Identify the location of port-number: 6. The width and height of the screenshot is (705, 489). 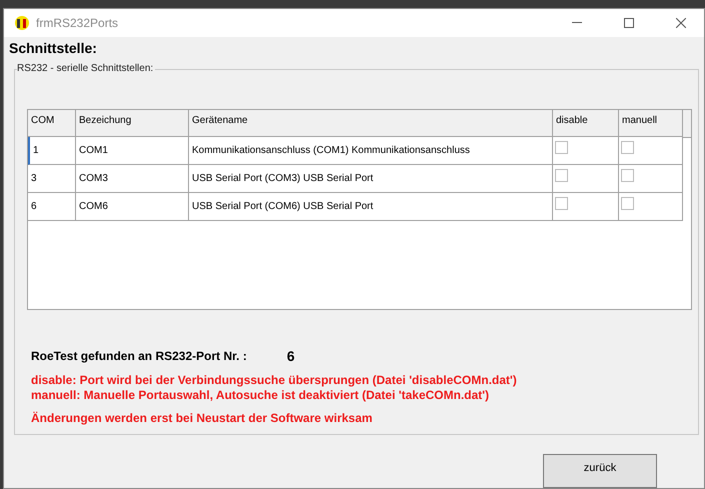
(290, 356).